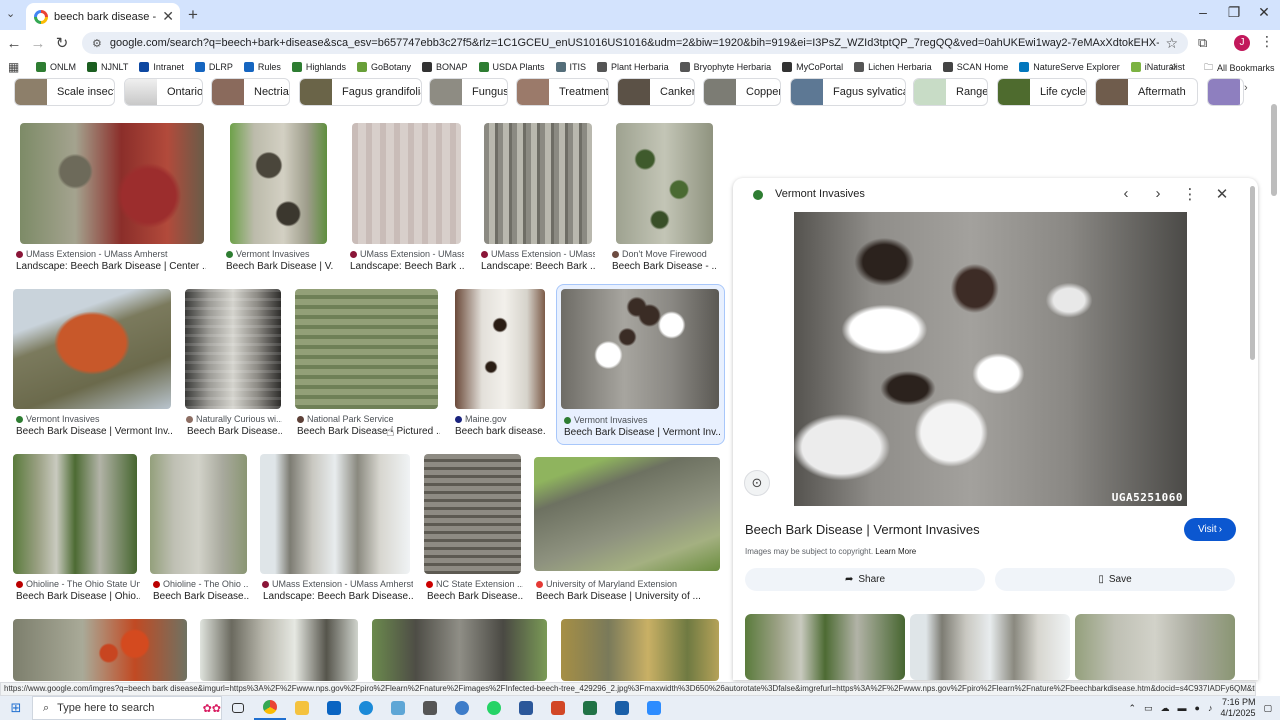 This screenshot has height=720, width=1280. What do you see at coordinates (1126, 193) in the screenshot?
I see `previous-icon: ‹` at bounding box center [1126, 193].